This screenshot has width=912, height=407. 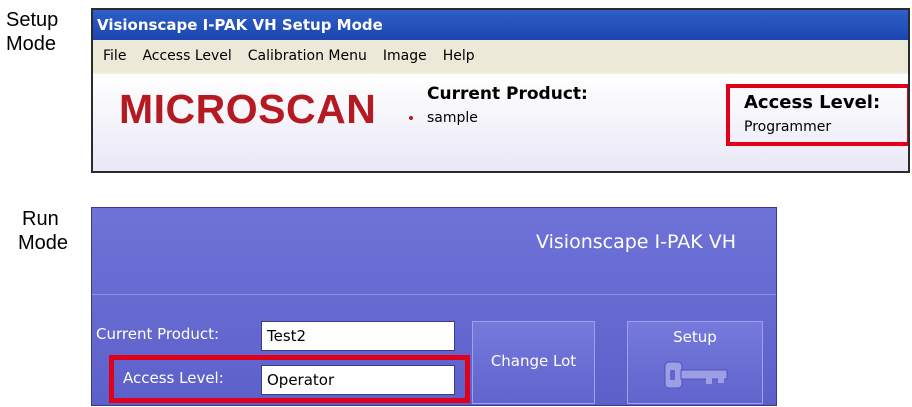 I want to click on run-current-product-field: Test2, so click(x=358, y=336).